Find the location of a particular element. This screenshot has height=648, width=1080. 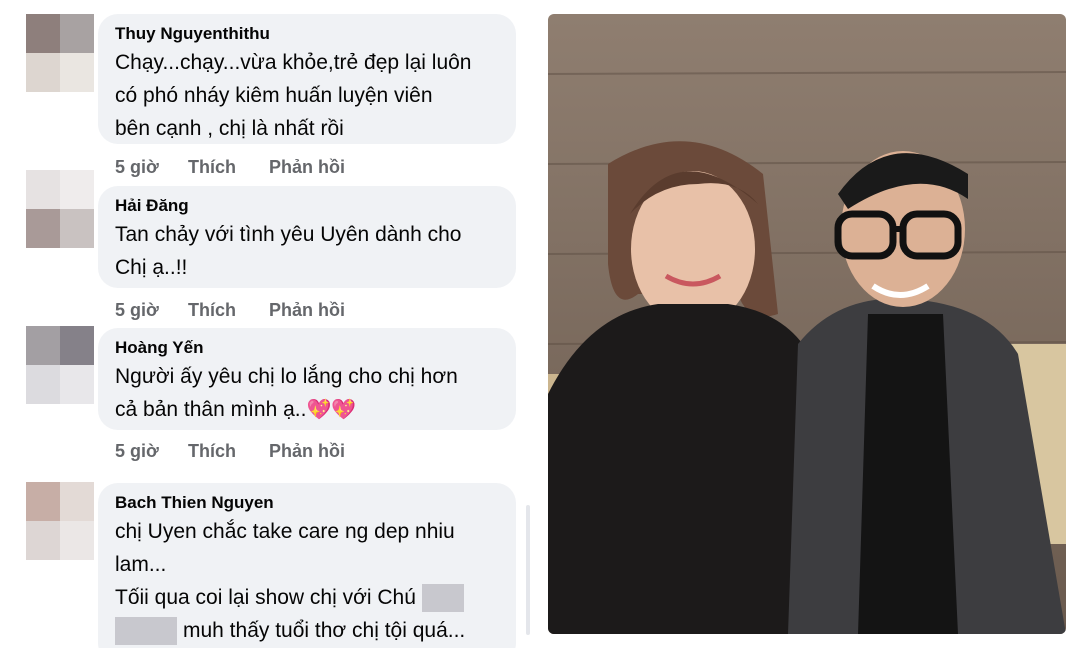

comment-text: Chị ạ..!! is located at coordinates (151, 267).